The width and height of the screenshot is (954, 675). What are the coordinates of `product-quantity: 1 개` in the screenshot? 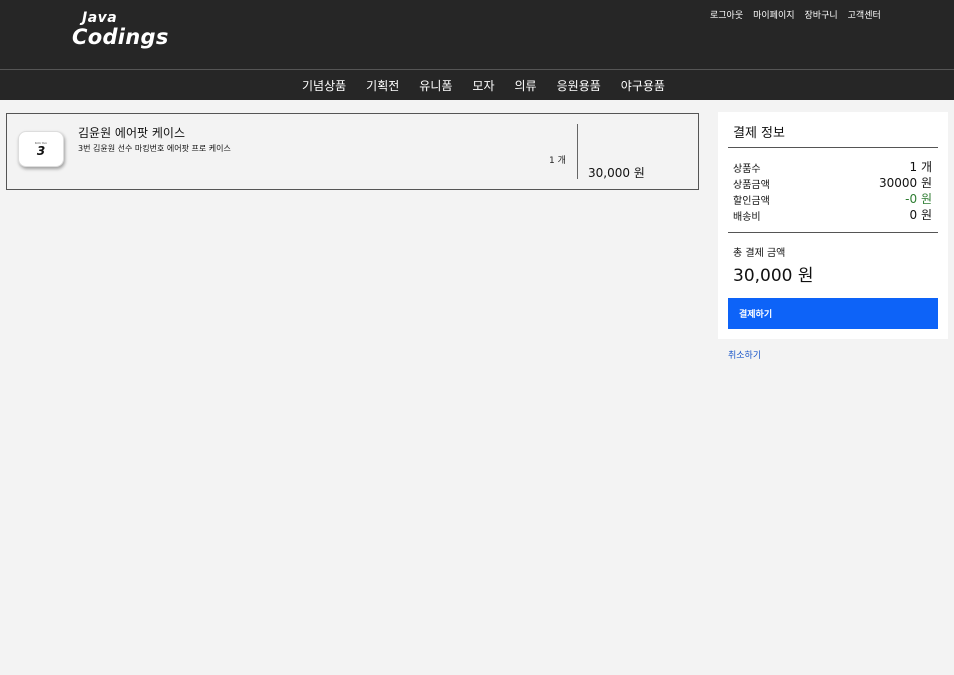 It's located at (557, 161).